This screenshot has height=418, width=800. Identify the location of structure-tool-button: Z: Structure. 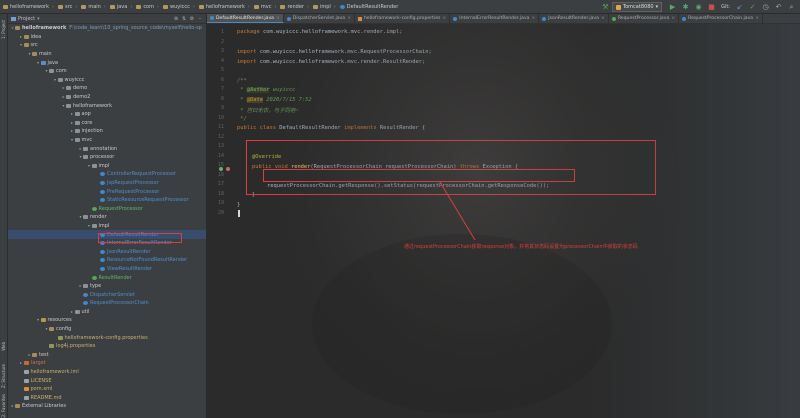
(3, 376).